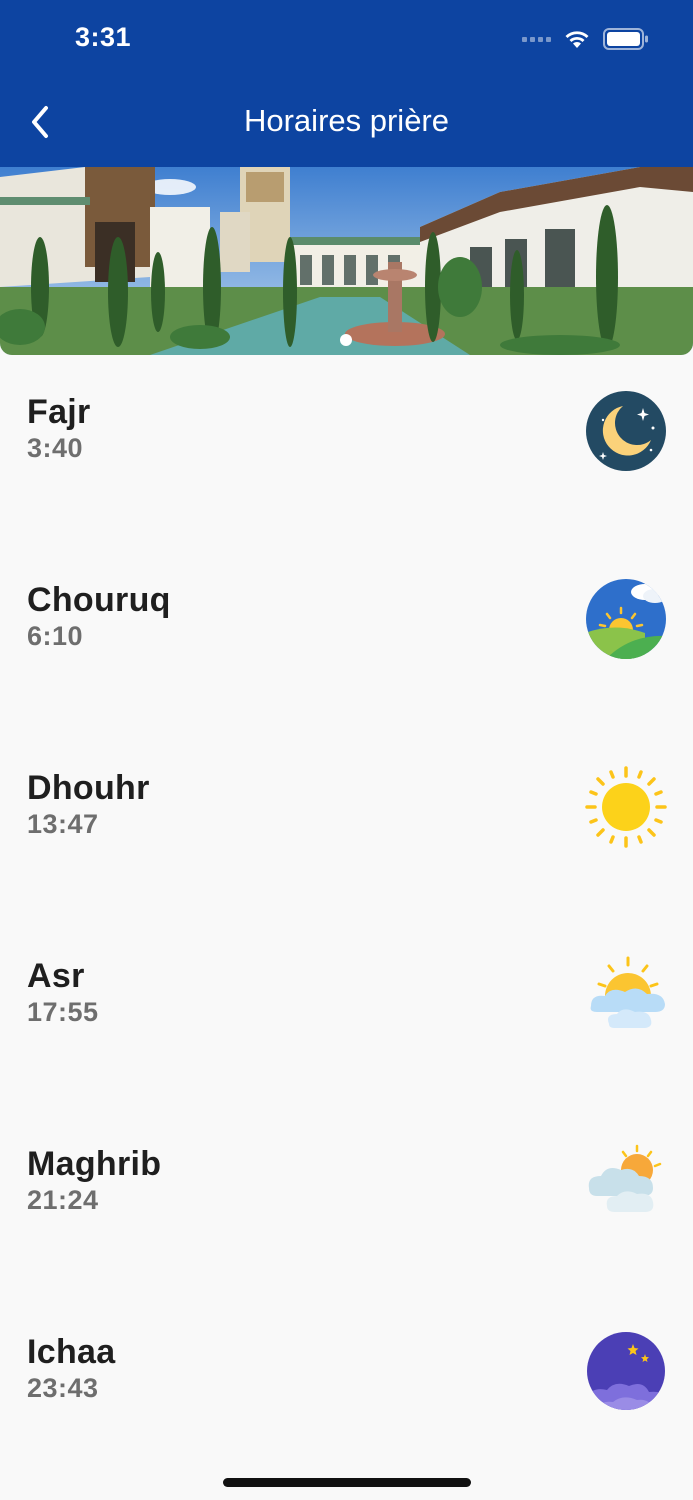 The width and height of the screenshot is (693, 1500). I want to click on prayer-time: 6:10, so click(55, 636).